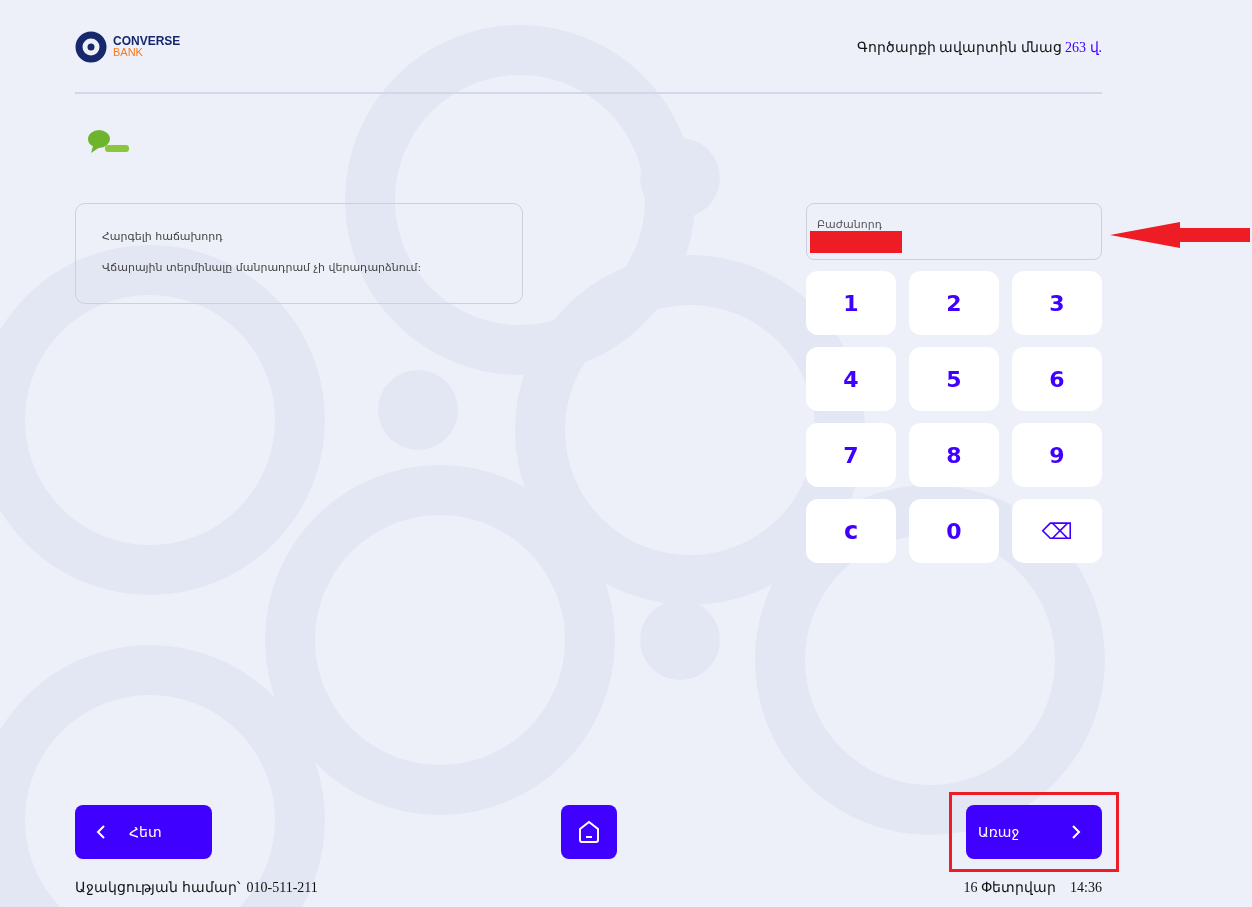 This screenshot has height=907, width=1252. What do you see at coordinates (954, 531) in the screenshot?
I see `keypad-key: 0` at bounding box center [954, 531].